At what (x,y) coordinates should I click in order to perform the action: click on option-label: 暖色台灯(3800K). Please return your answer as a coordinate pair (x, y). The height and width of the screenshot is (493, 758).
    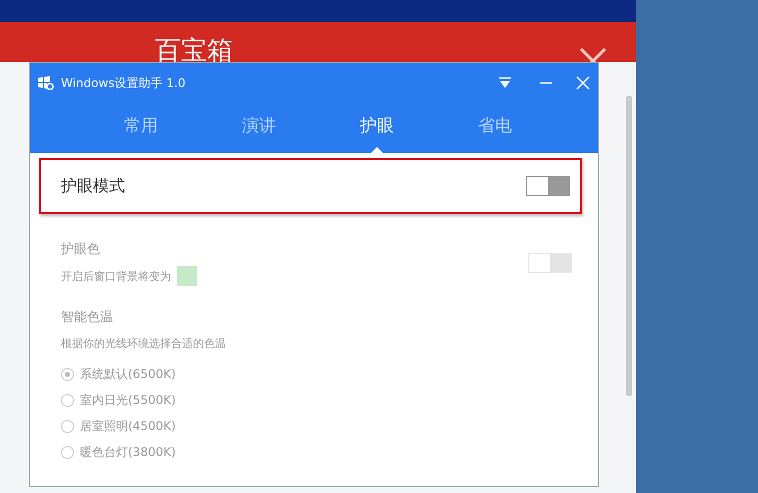
    Looking at the image, I should click on (128, 452).